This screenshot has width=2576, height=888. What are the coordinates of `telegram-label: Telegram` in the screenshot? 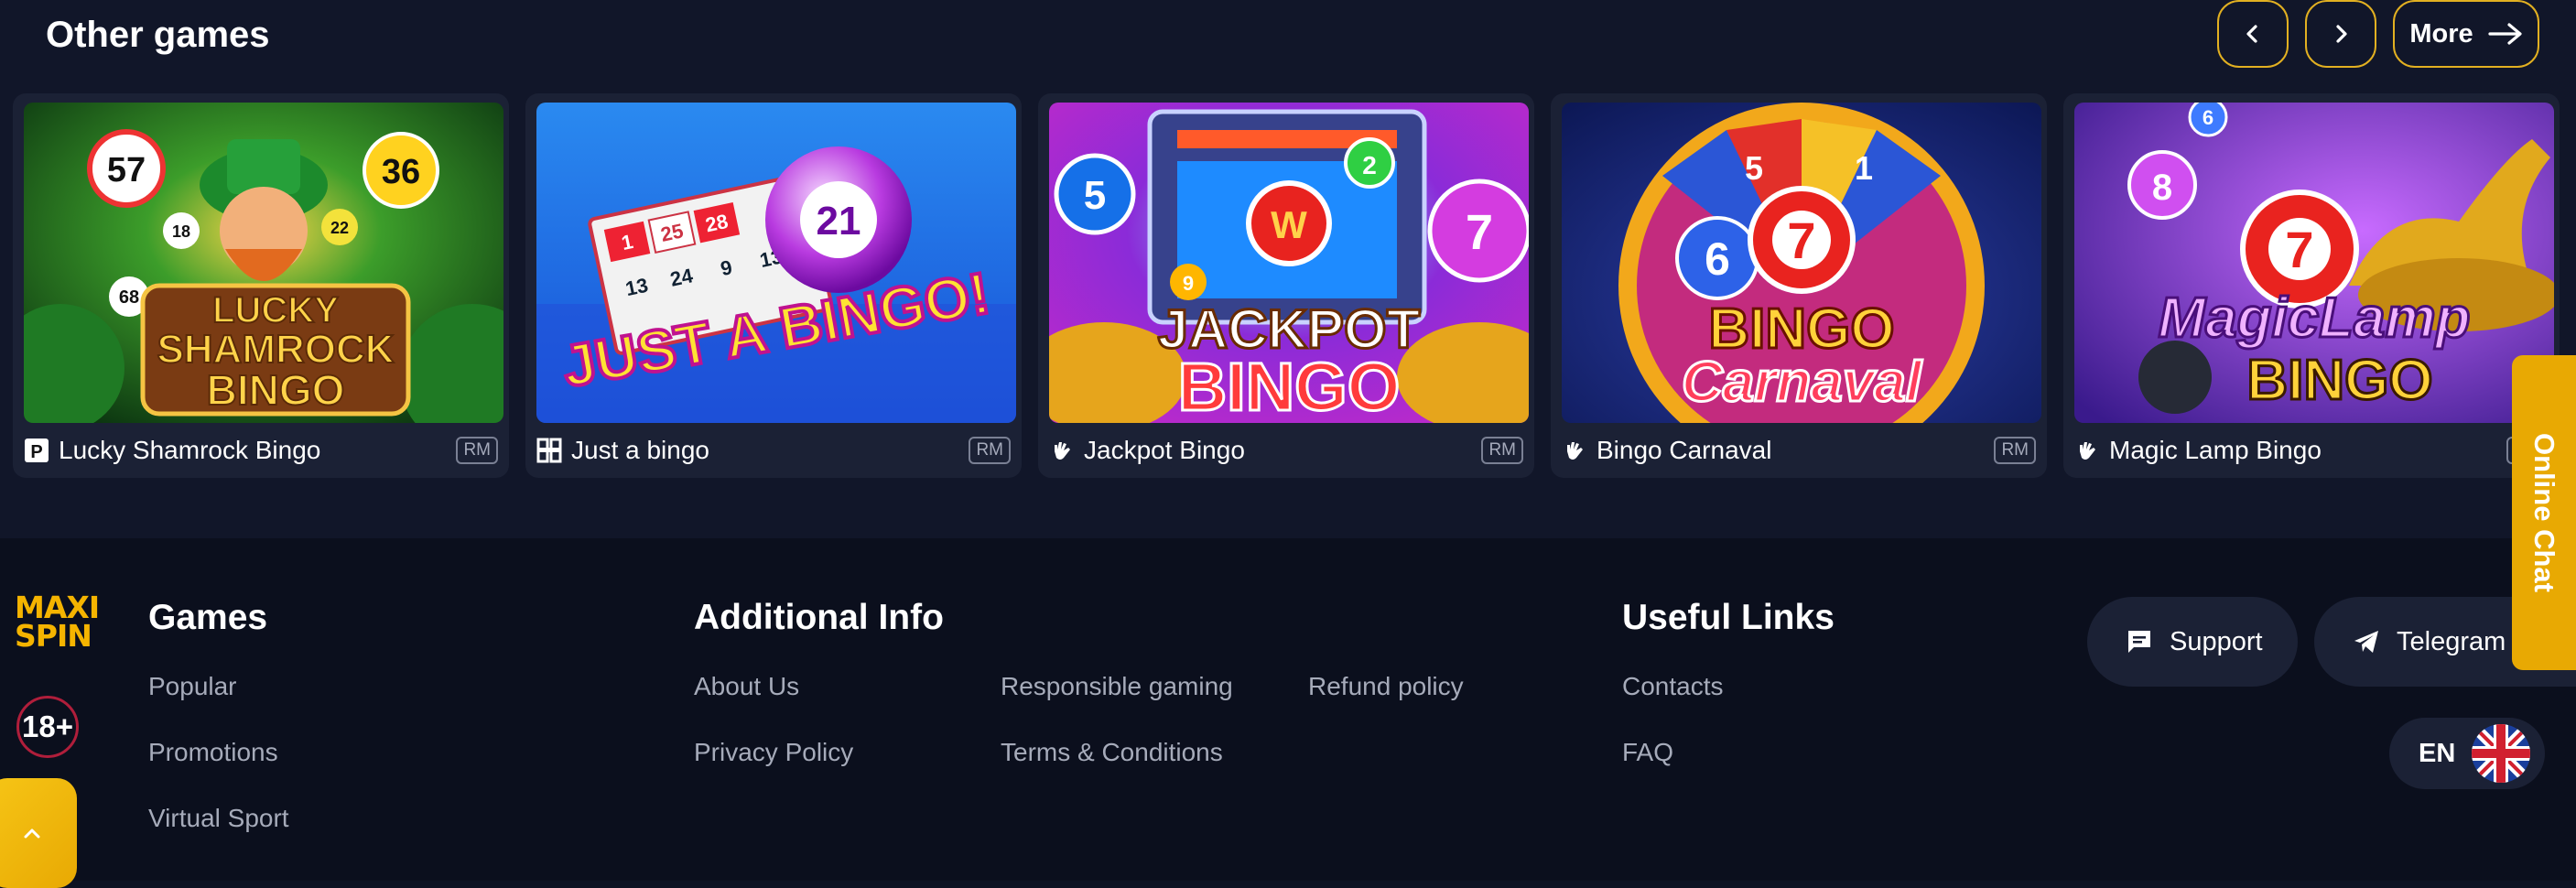 It's located at (2452, 641).